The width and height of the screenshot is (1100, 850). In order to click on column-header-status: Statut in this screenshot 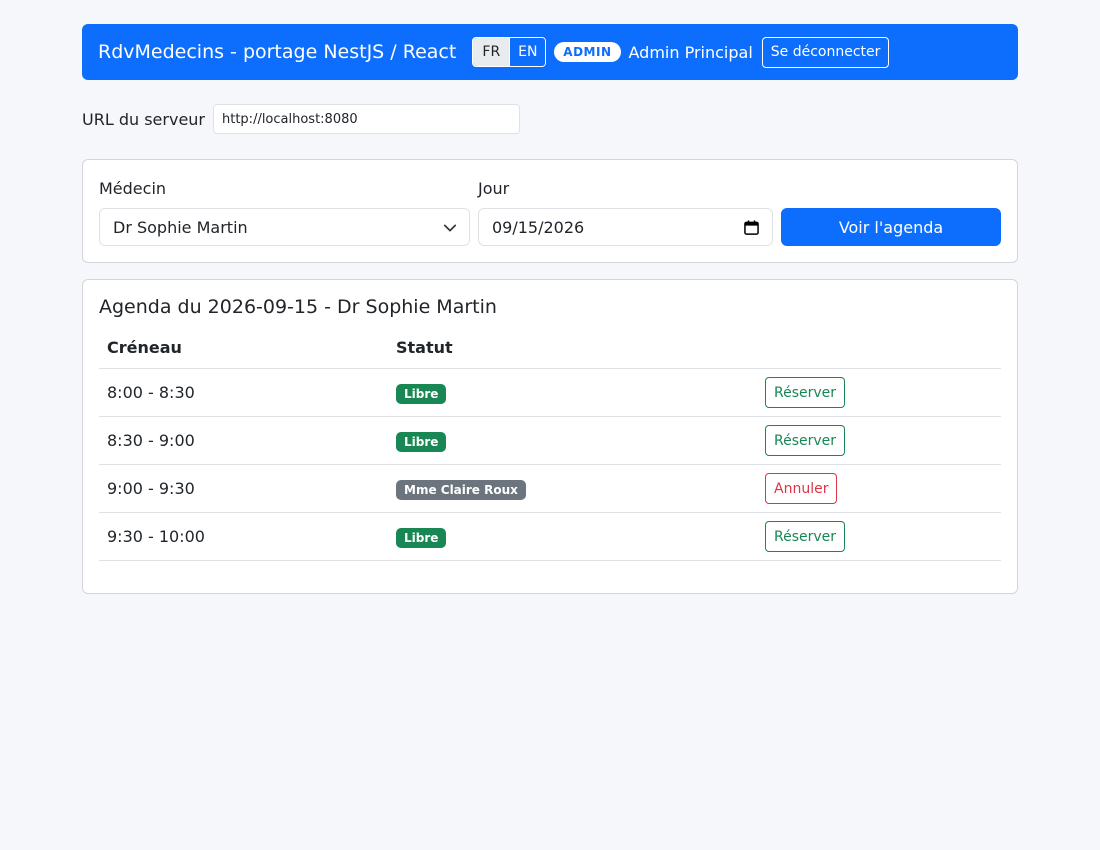, I will do `click(424, 347)`.